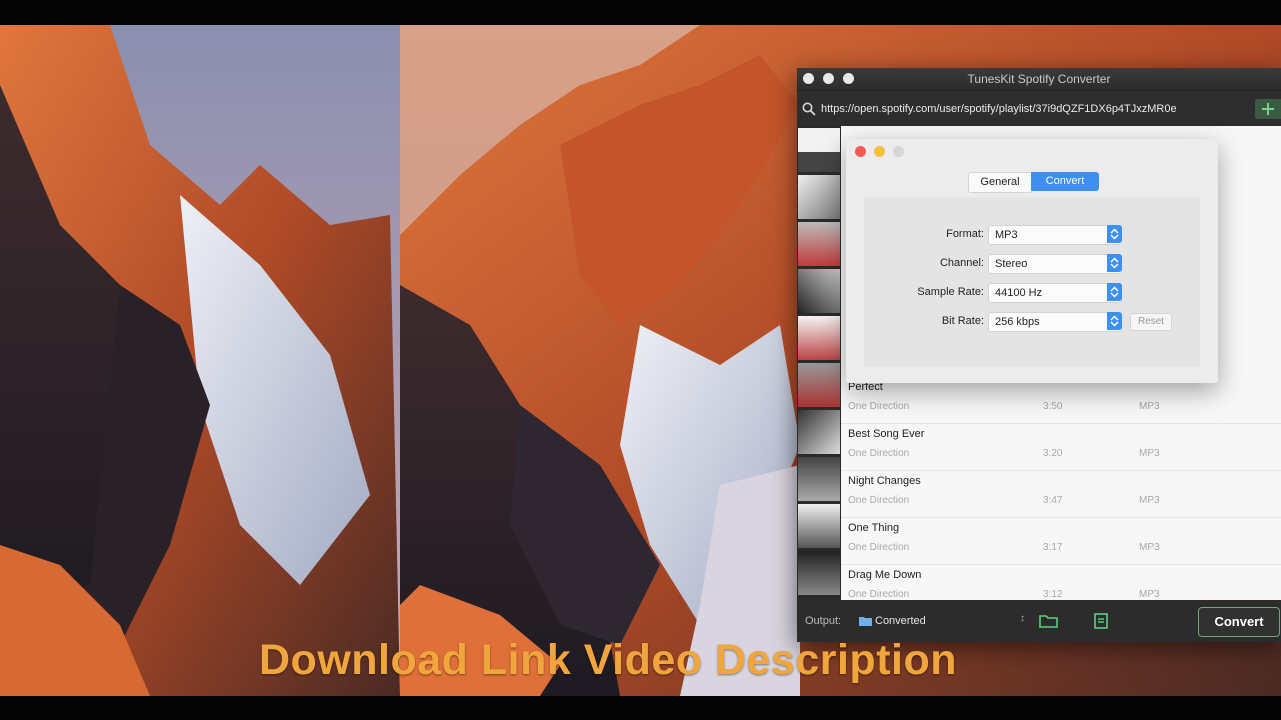 Image resolution: width=1281 pixels, height=720 pixels. What do you see at coordinates (608, 660) in the screenshot?
I see `video-caption: Download Link Video Description` at bounding box center [608, 660].